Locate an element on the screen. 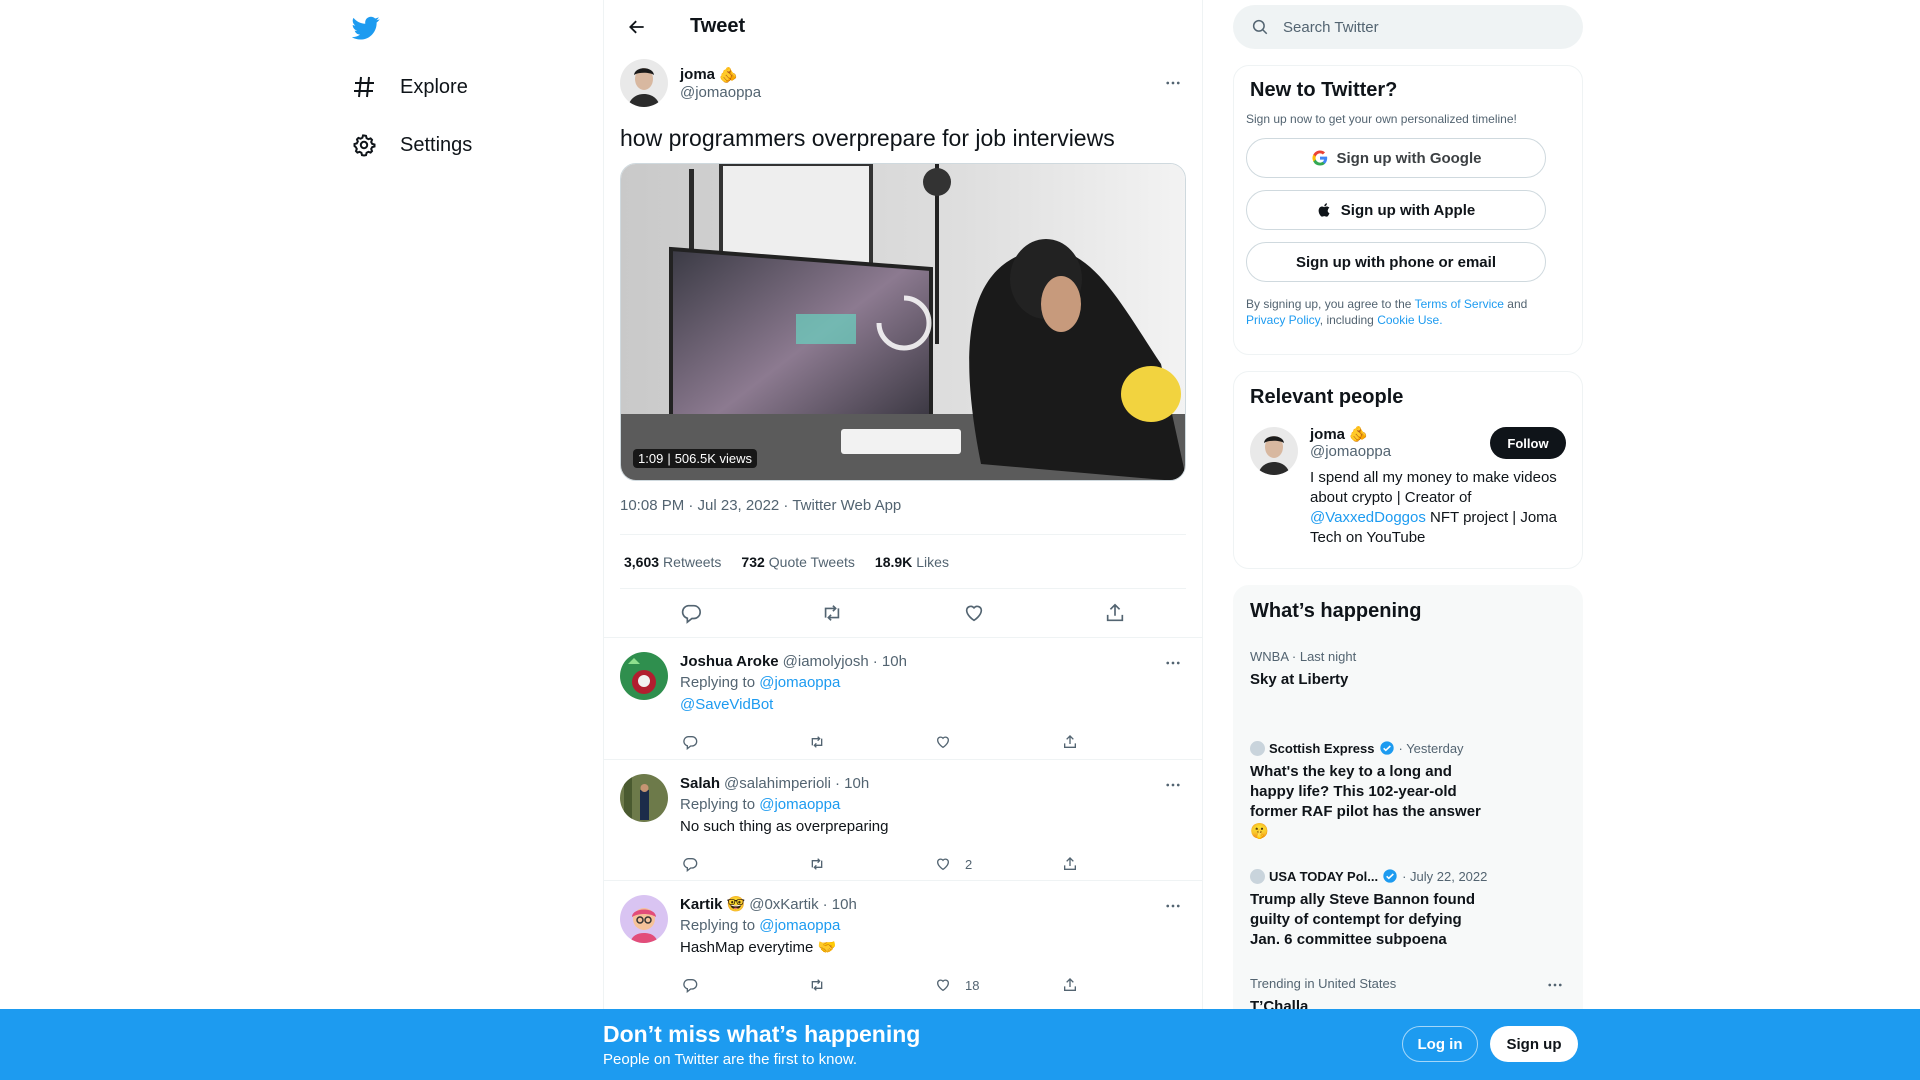 Image resolution: width=1920 pixels, height=1080 pixels. twitter-logo-icon is located at coordinates (366, 28).